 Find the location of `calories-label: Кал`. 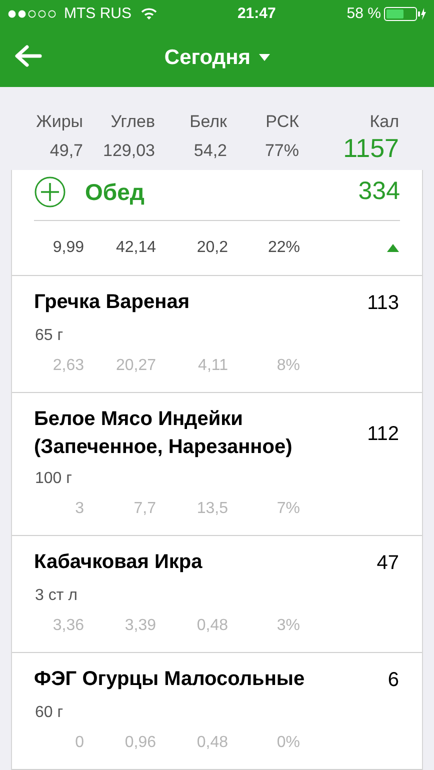

calories-label: Кал is located at coordinates (384, 122).